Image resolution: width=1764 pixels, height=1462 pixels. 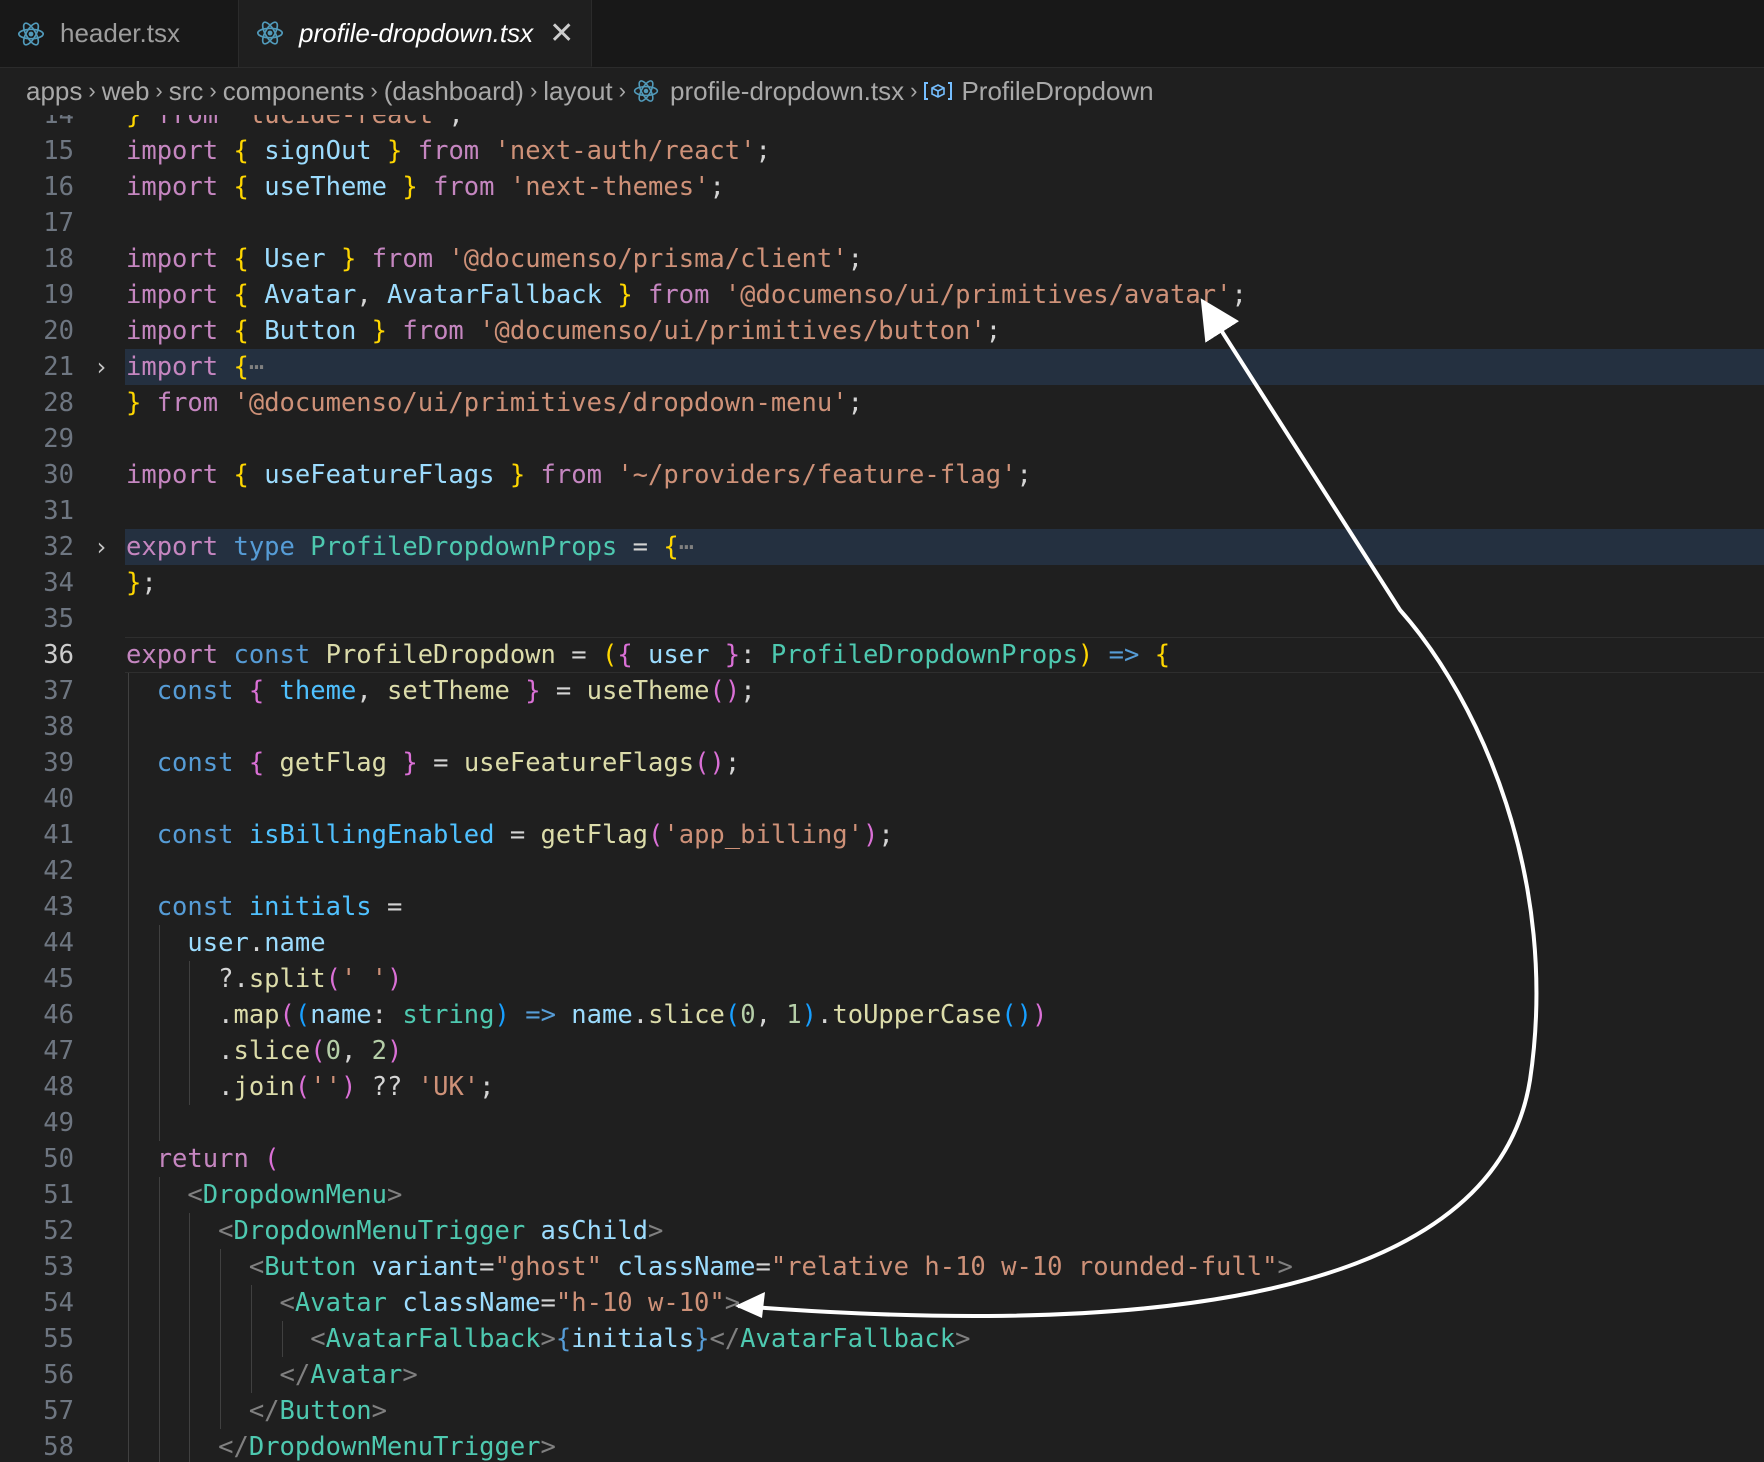 What do you see at coordinates (58, 295) in the screenshot?
I see `line-number: 19` at bounding box center [58, 295].